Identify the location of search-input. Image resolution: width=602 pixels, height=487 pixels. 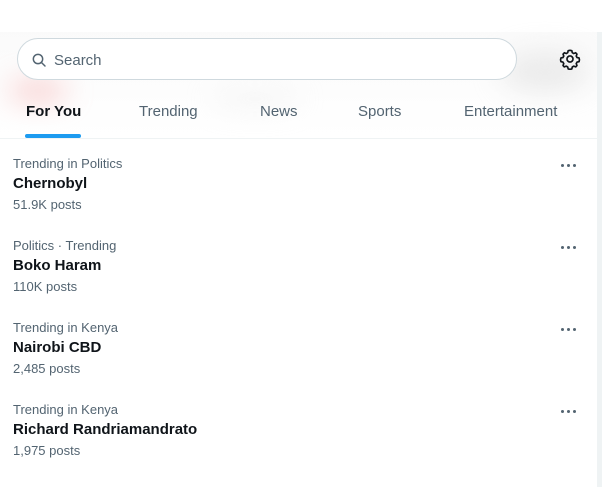
(274, 60).